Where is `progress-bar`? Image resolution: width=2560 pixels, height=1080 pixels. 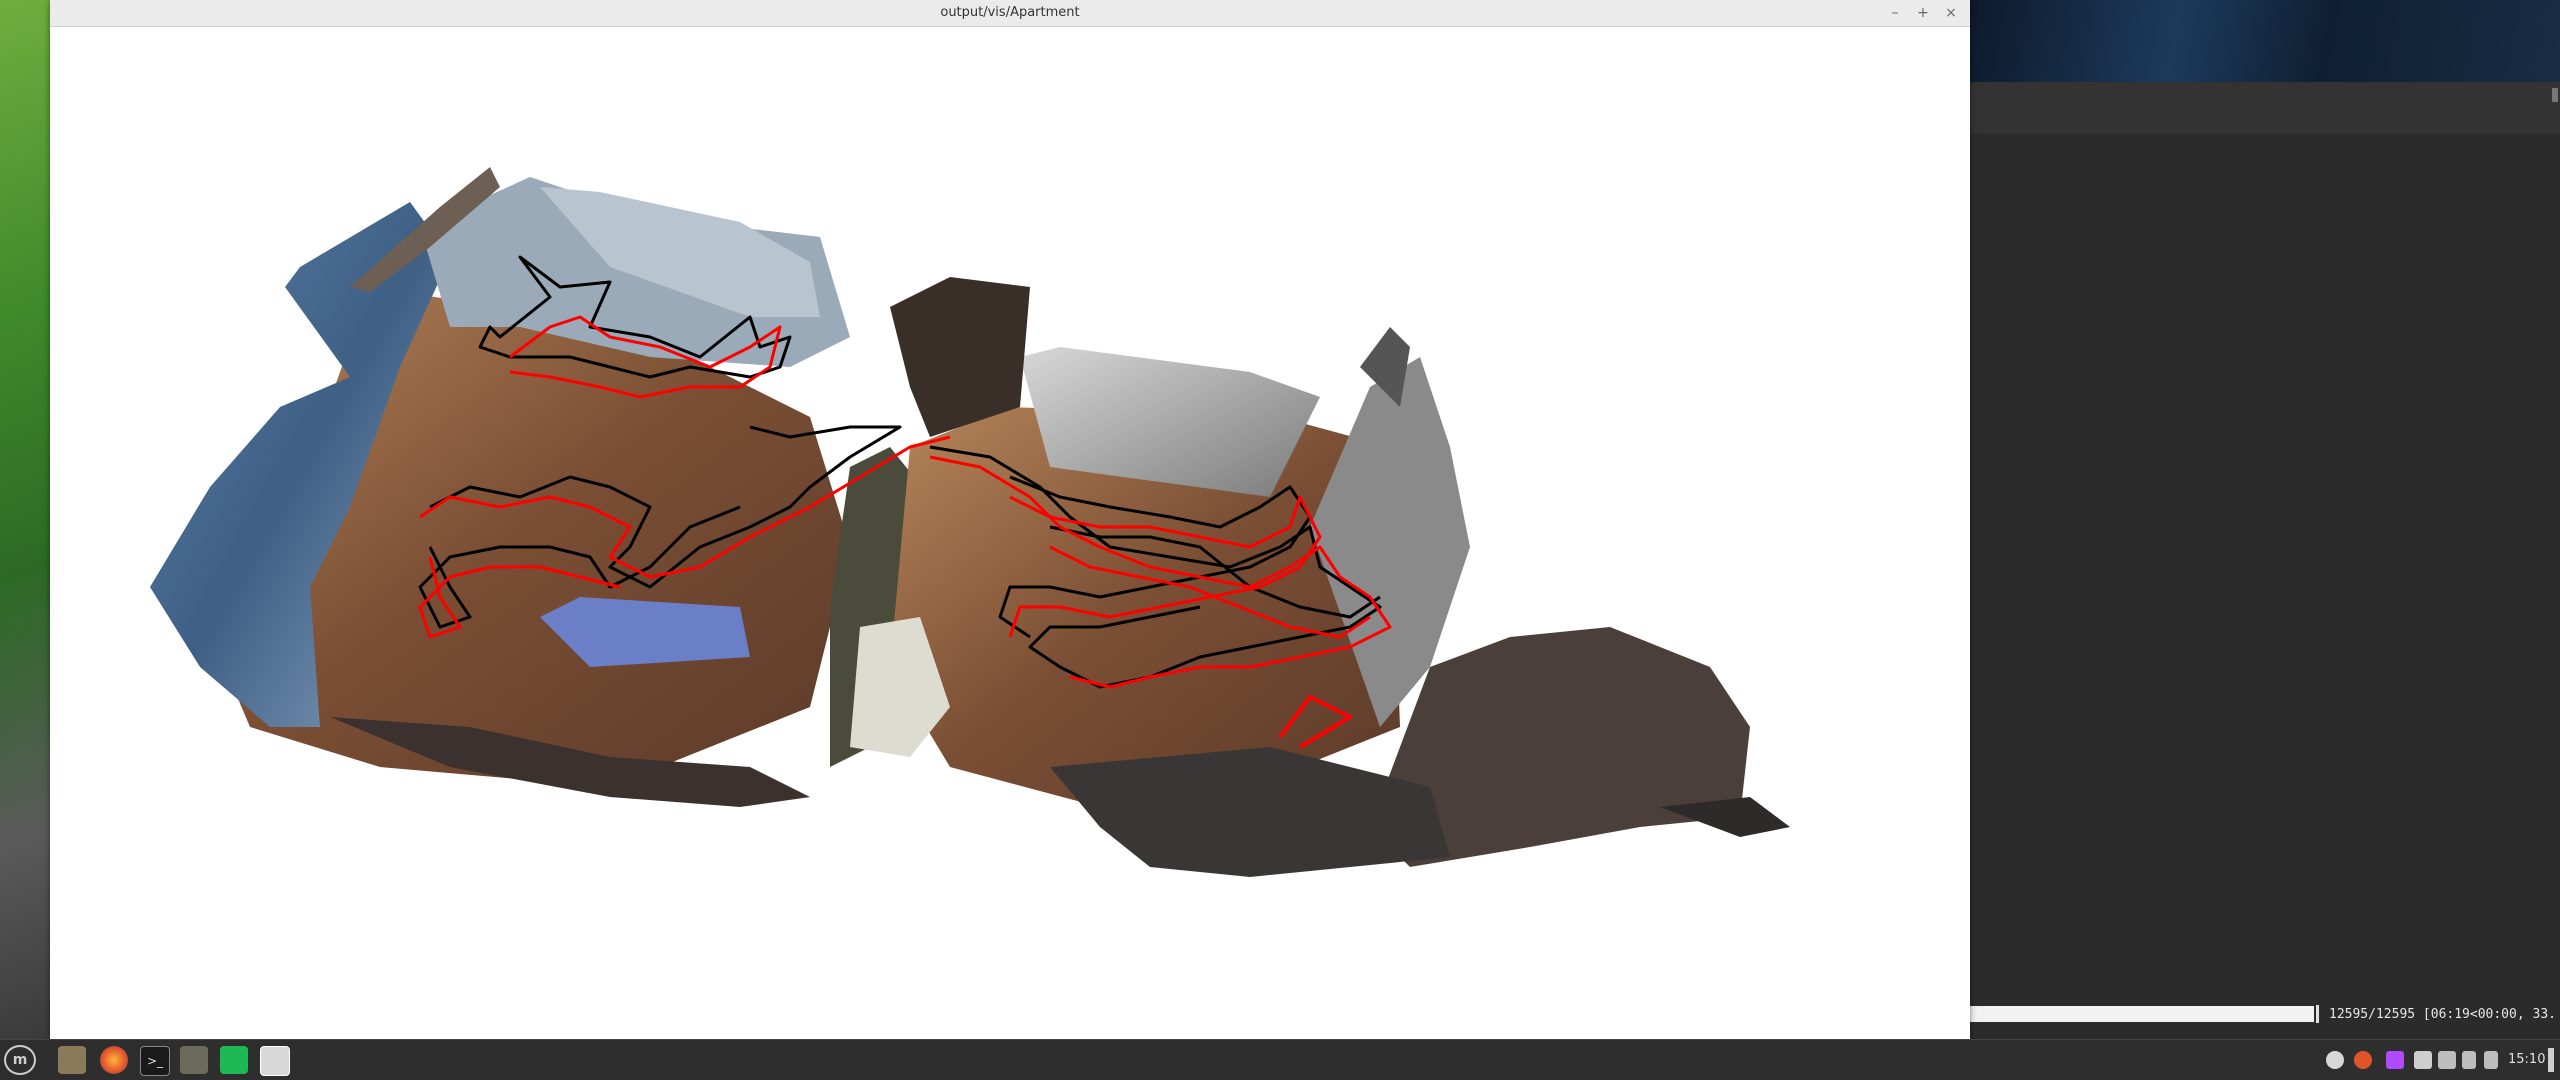
progress-bar is located at coordinates (2142, 1014).